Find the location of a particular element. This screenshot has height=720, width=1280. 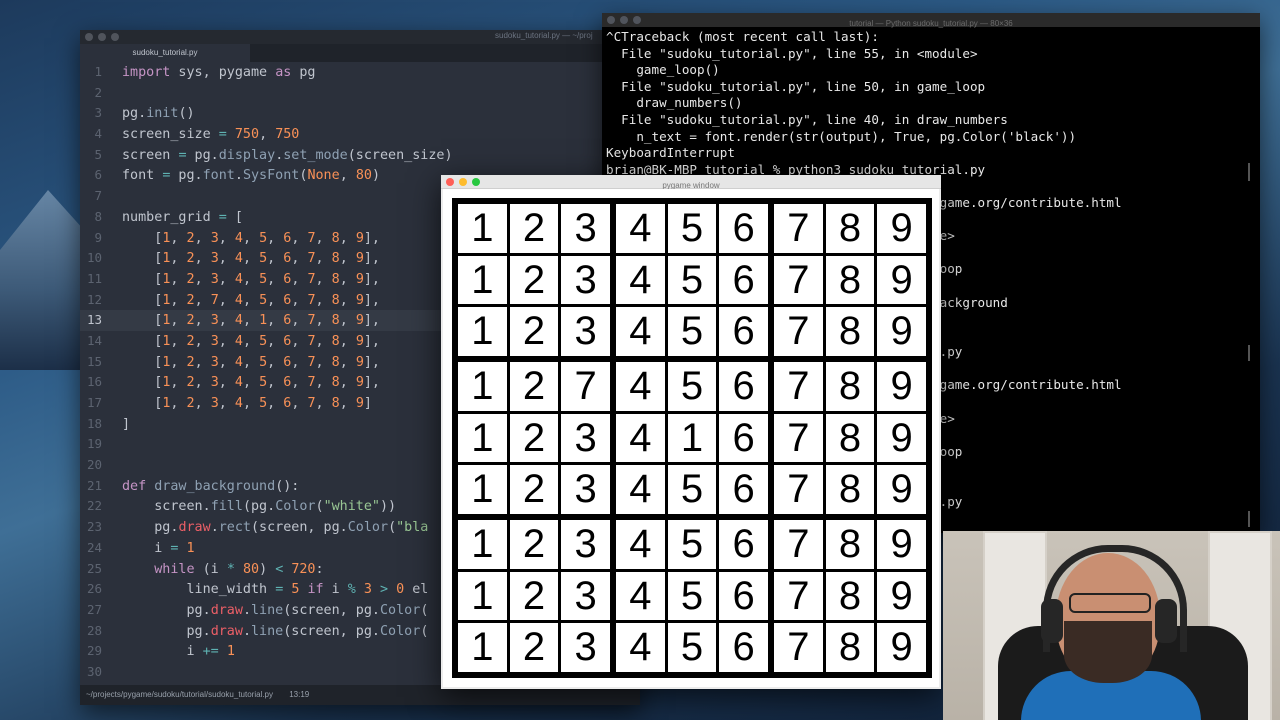

editor-window-controls is located at coordinates (102, 37).